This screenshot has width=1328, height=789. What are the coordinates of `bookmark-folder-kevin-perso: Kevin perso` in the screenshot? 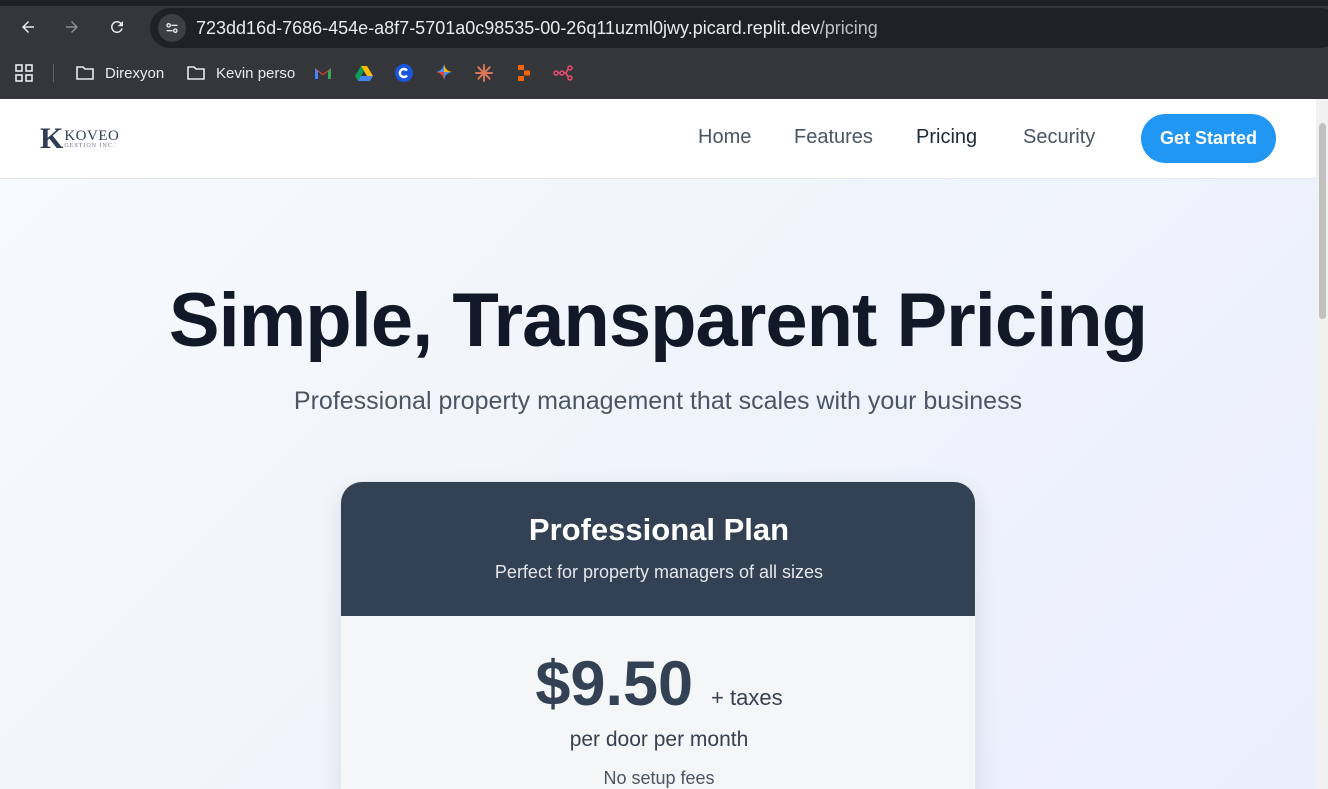 It's located at (240, 73).